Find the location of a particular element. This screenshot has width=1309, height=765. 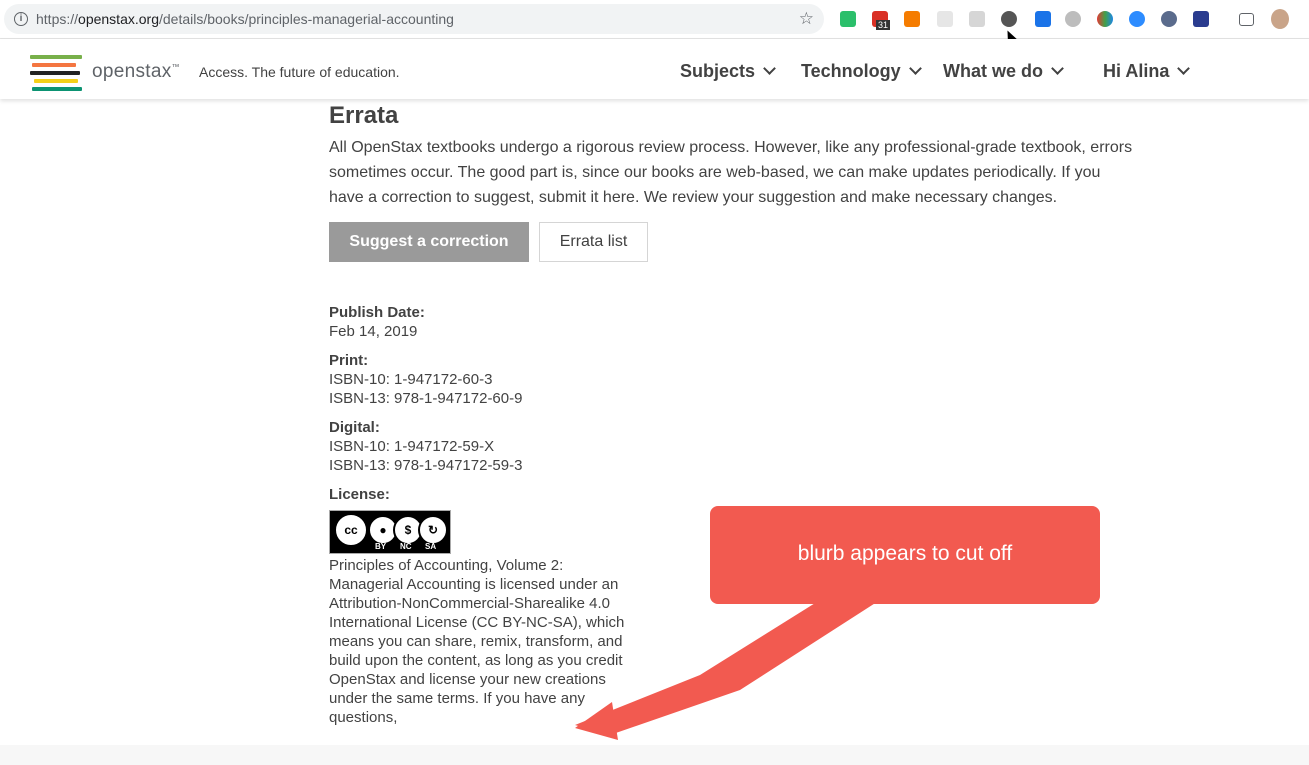

callout-text: blurb appears to cut off is located at coordinates (905, 553).